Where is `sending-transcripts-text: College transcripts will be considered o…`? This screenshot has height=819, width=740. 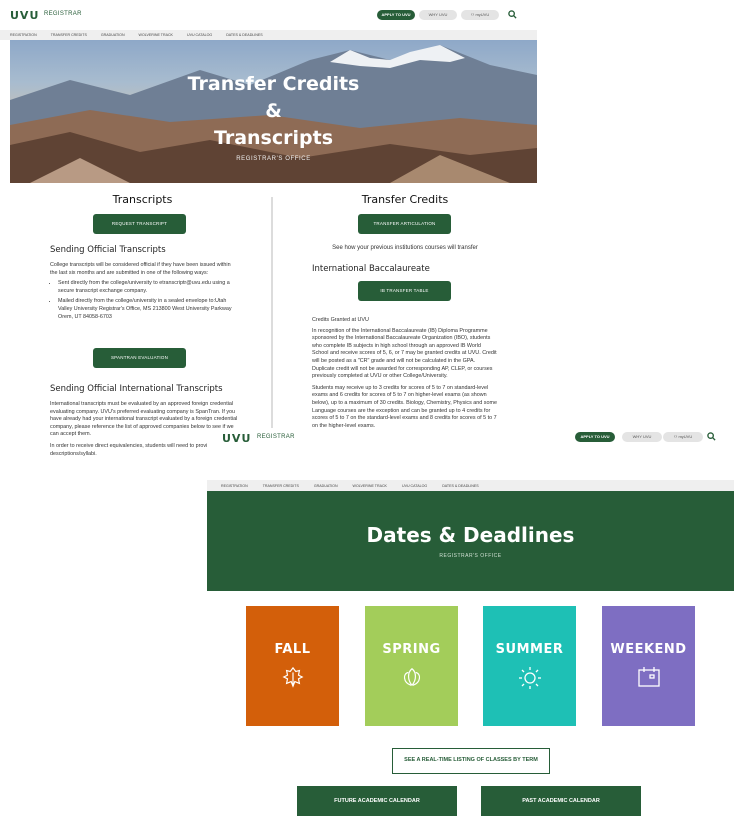 sending-transcripts-text: College transcripts will be considered o… is located at coordinates (144, 293).